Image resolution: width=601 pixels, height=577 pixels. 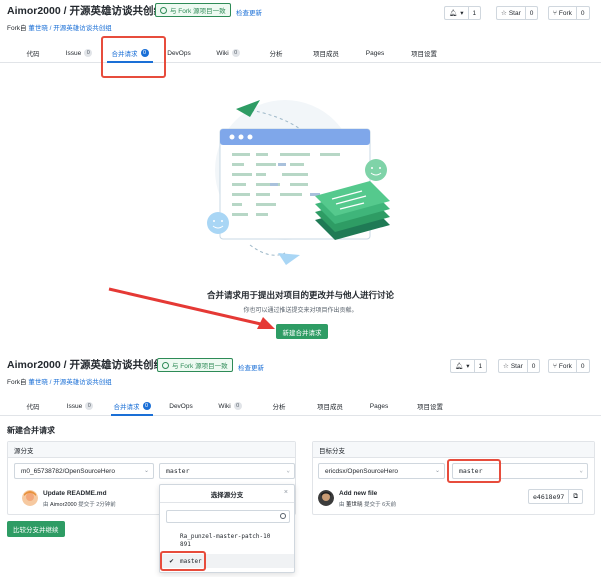 What do you see at coordinates (227, 471) in the screenshot?
I see `source-branch-select: master ⌄` at bounding box center [227, 471].